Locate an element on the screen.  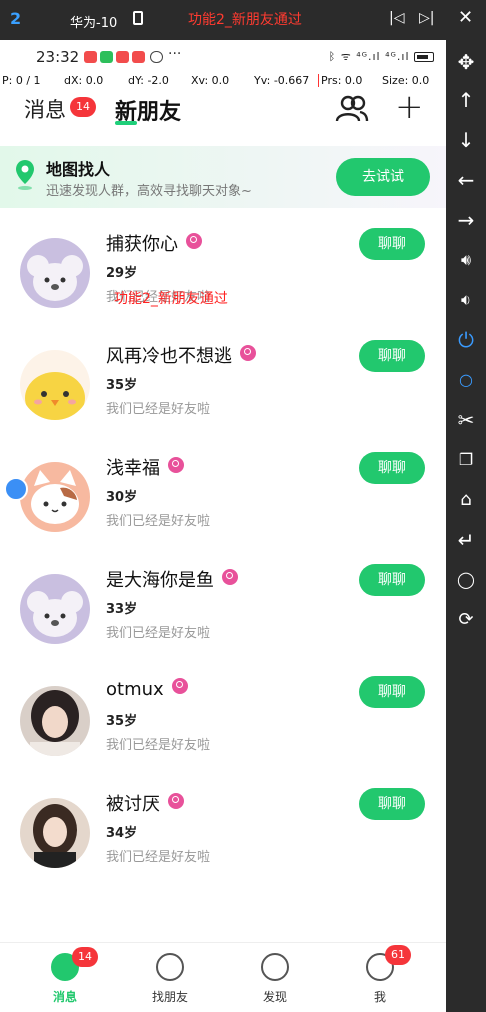
window-title: 功能2_新朋友通过 is located at coordinates (245, 20).